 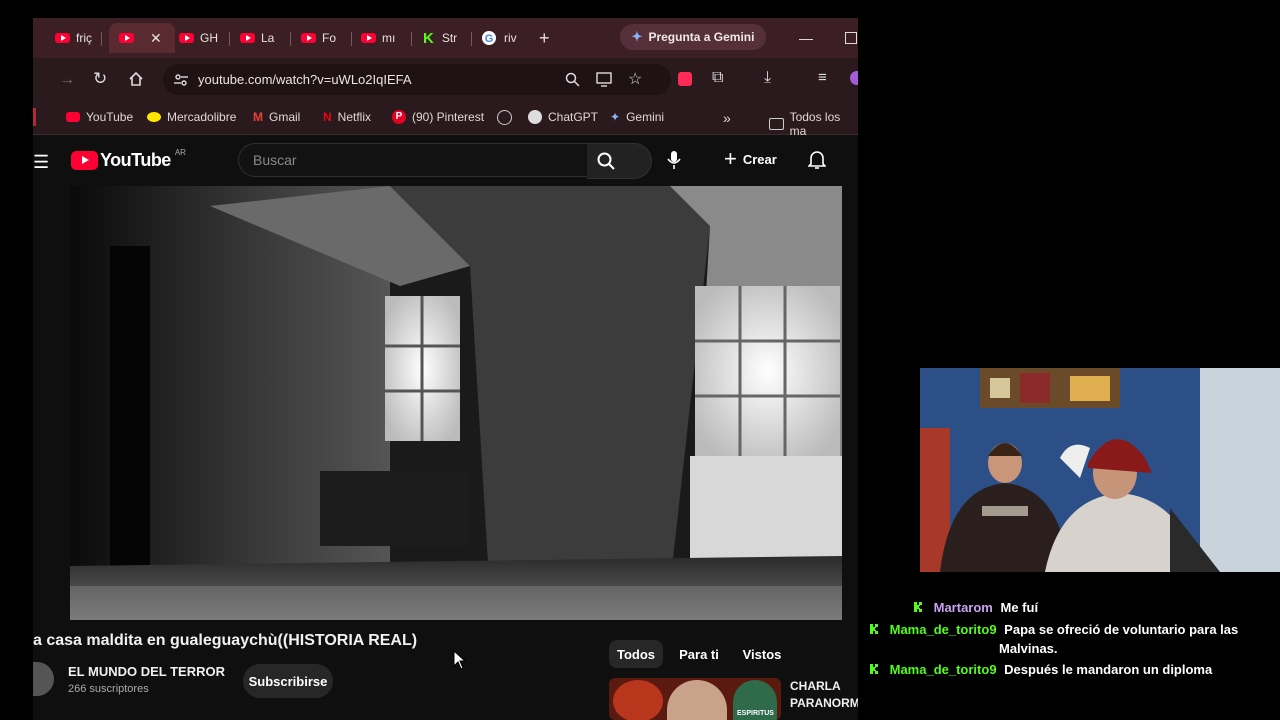 What do you see at coordinates (499, 38) in the screenshot?
I see `tab-8: G riv` at bounding box center [499, 38].